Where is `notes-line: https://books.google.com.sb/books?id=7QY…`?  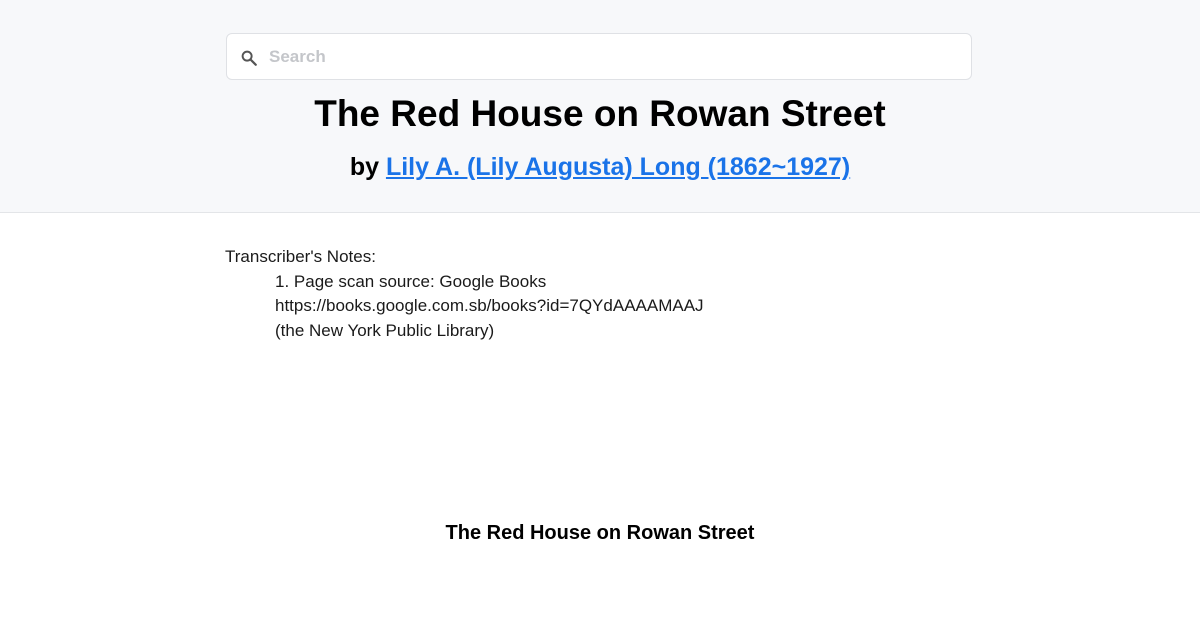 notes-line: https://books.google.com.sb/books?id=7QY… is located at coordinates (489, 305).